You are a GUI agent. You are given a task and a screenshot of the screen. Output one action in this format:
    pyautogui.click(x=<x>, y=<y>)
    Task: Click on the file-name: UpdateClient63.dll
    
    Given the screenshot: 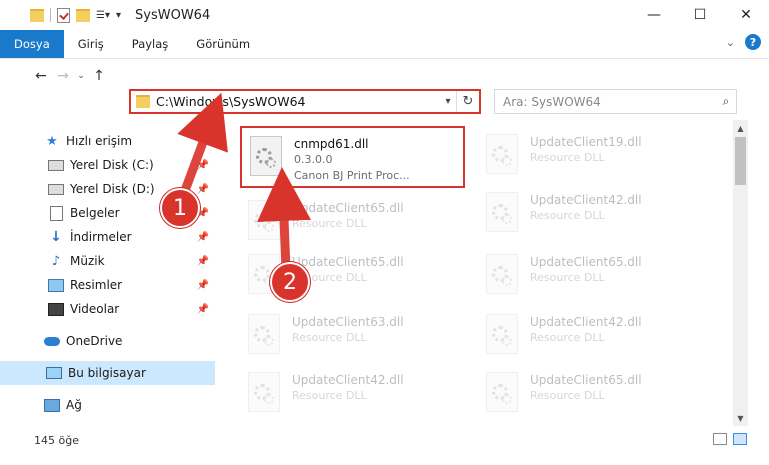 What is the action you would take?
    pyautogui.click(x=348, y=322)
    